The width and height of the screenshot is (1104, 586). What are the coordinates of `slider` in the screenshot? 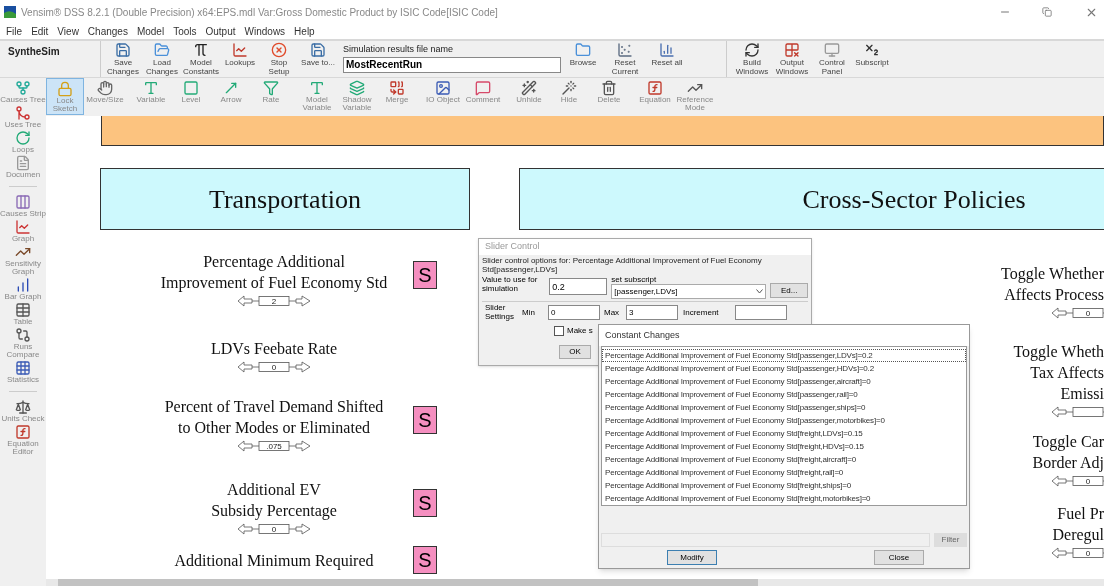 It's located at (1078, 412).